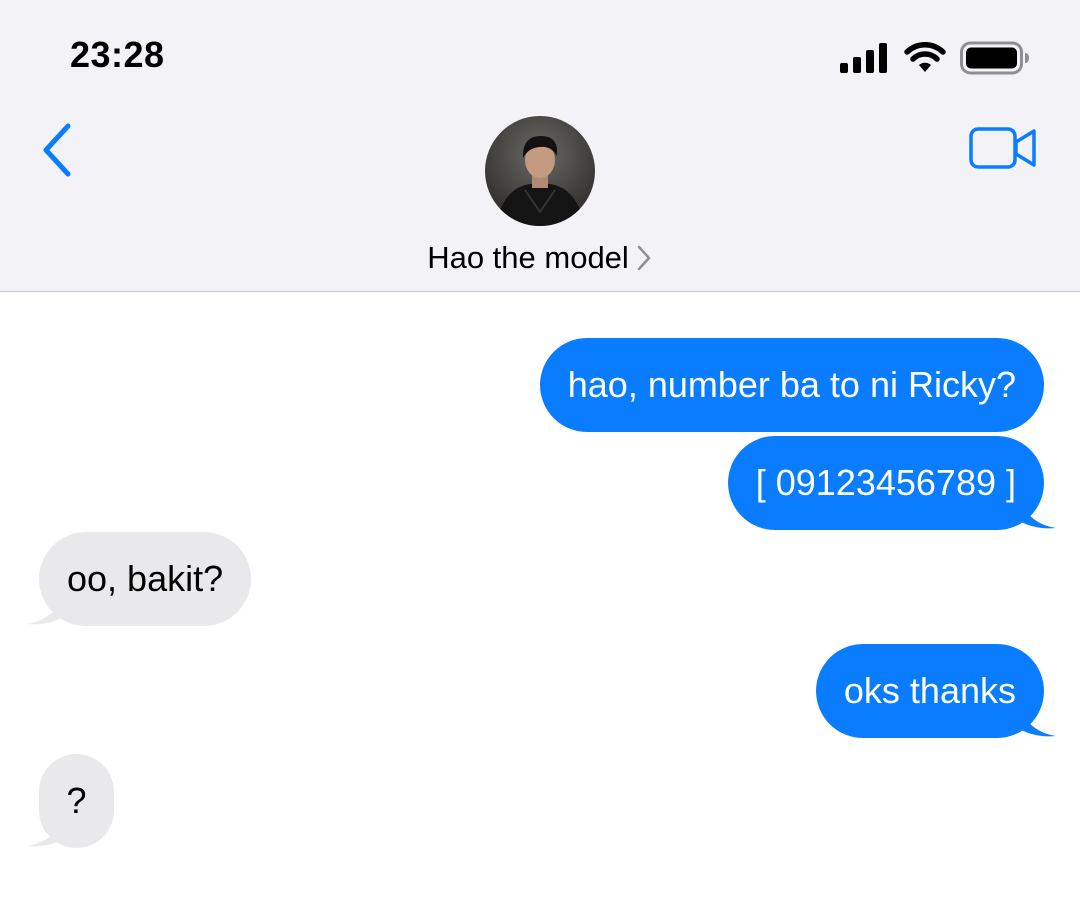  Describe the element at coordinates (145, 579) in the screenshot. I see `message-bubble-received: oo, bakit?` at that location.